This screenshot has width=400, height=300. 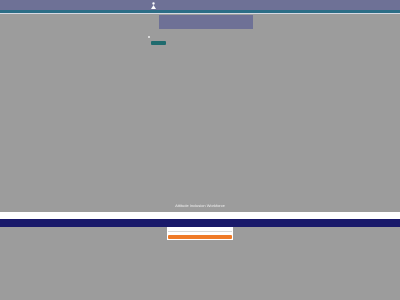 What do you see at coordinates (200, 5) in the screenshot?
I see `top-bar` at bounding box center [200, 5].